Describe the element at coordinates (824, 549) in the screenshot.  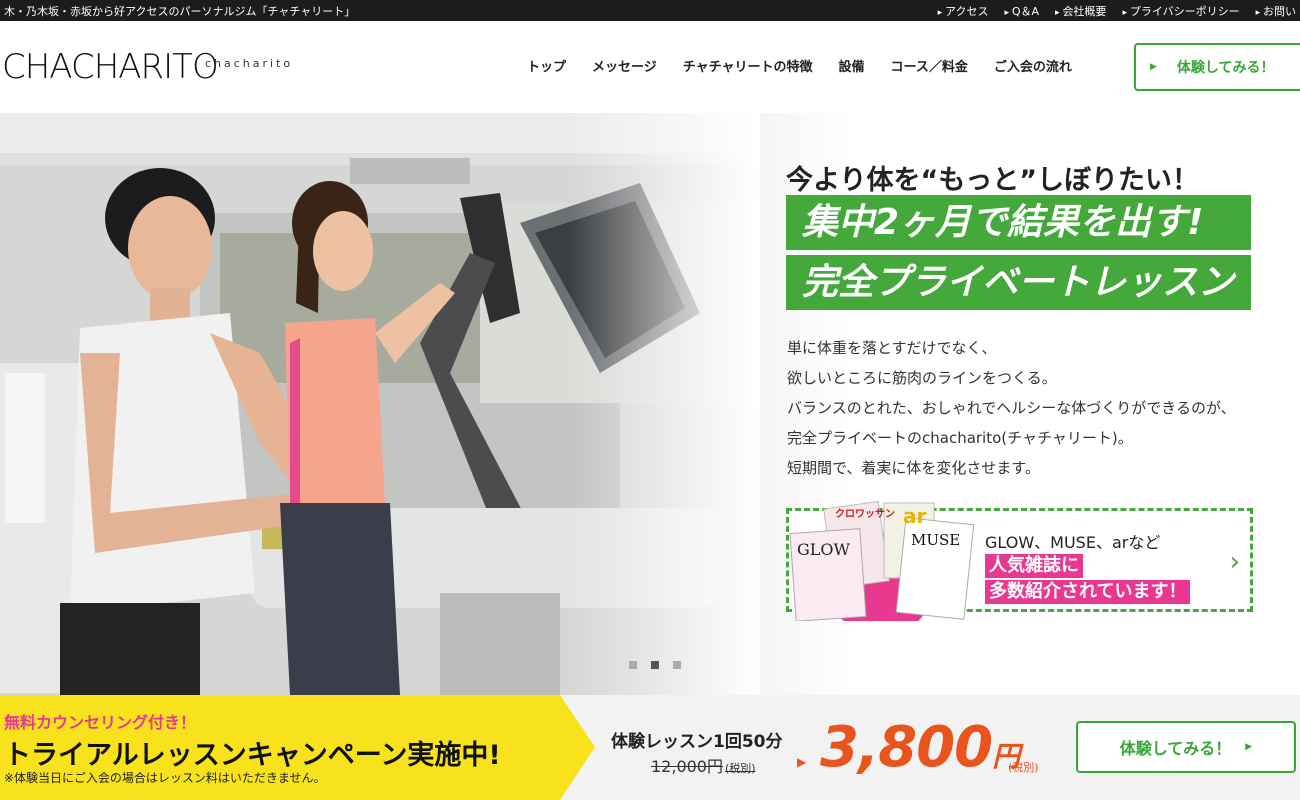
I see `magazine-glow: GLOW` at that location.